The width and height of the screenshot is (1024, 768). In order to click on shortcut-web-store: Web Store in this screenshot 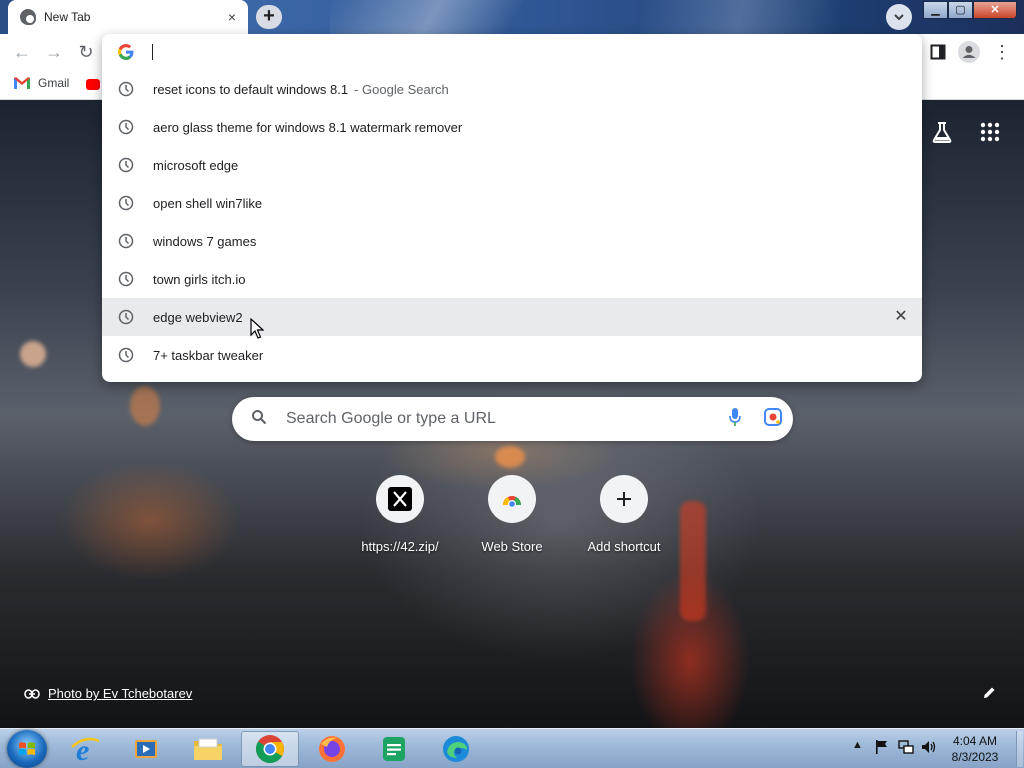, I will do `click(512, 514)`.